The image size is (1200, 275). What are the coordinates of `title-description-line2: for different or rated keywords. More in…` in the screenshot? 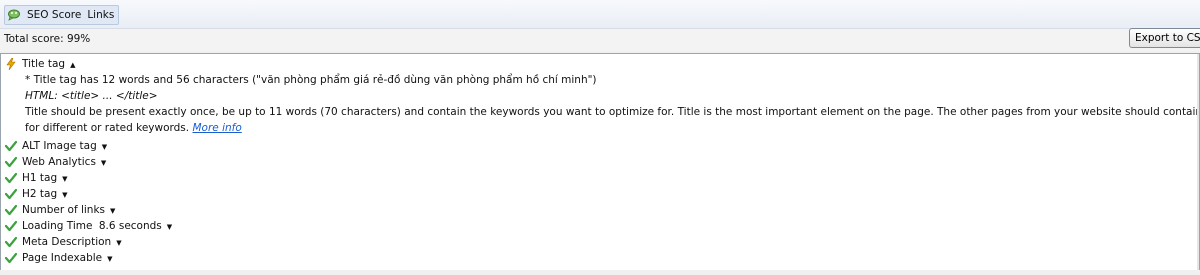 It's located at (133, 128).